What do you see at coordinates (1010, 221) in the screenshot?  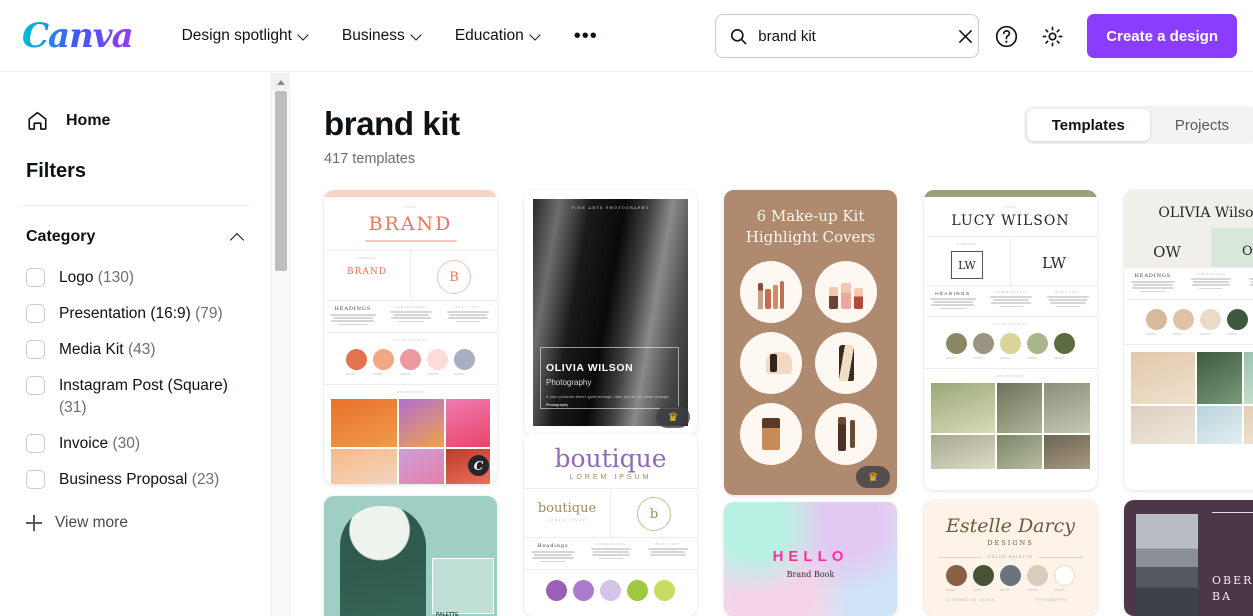 I see `card-logo-text: LUCY WILSON` at bounding box center [1010, 221].